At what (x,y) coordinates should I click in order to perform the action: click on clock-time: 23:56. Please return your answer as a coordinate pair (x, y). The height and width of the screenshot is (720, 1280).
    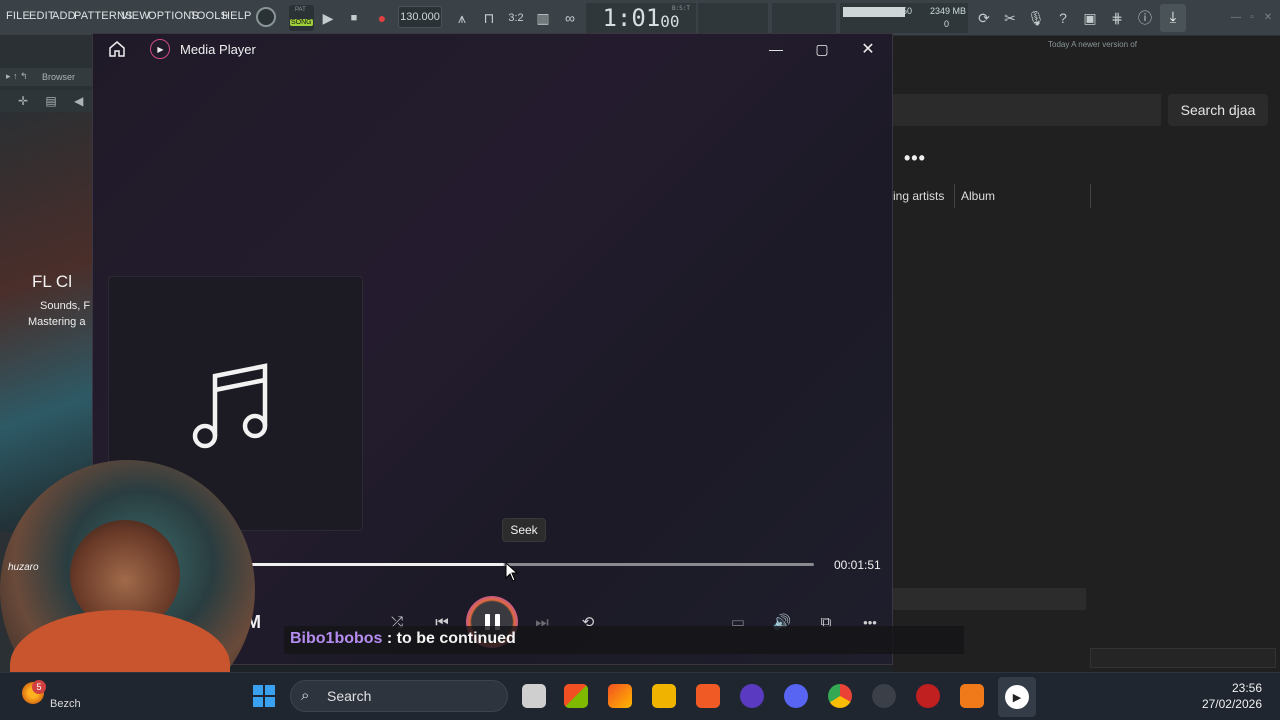
    Looking at the image, I should click on (1246, 688).